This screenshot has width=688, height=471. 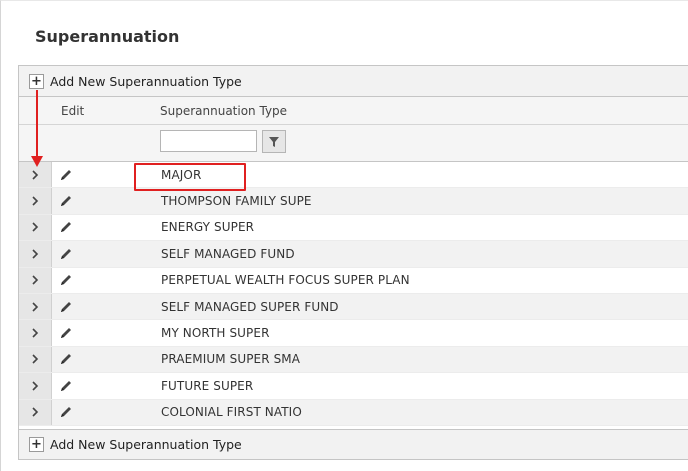 What do you see at coordinates (208, 227) in the screenshot?
I see `superannuation-type-cell: ENERGY SUPER` at bounding box center [208, 227].